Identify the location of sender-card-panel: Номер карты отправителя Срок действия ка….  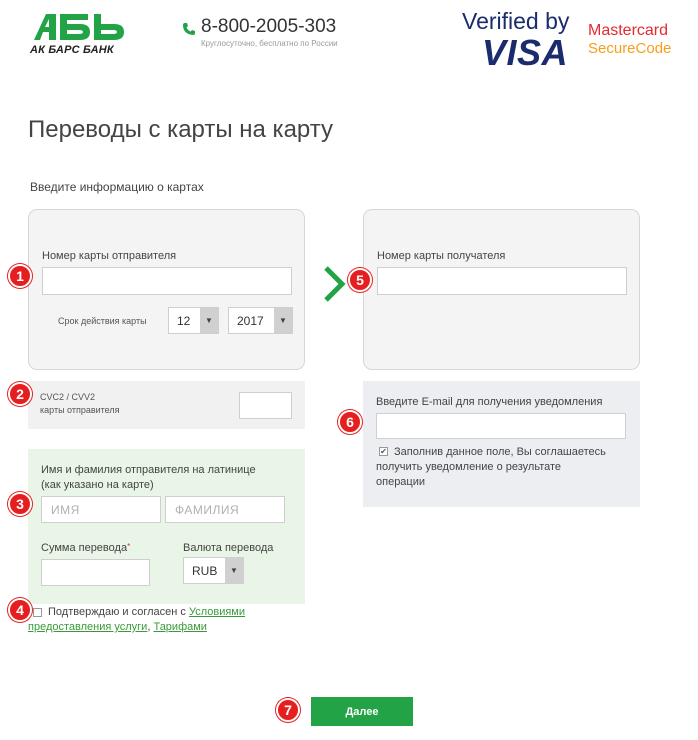
(166, 289).